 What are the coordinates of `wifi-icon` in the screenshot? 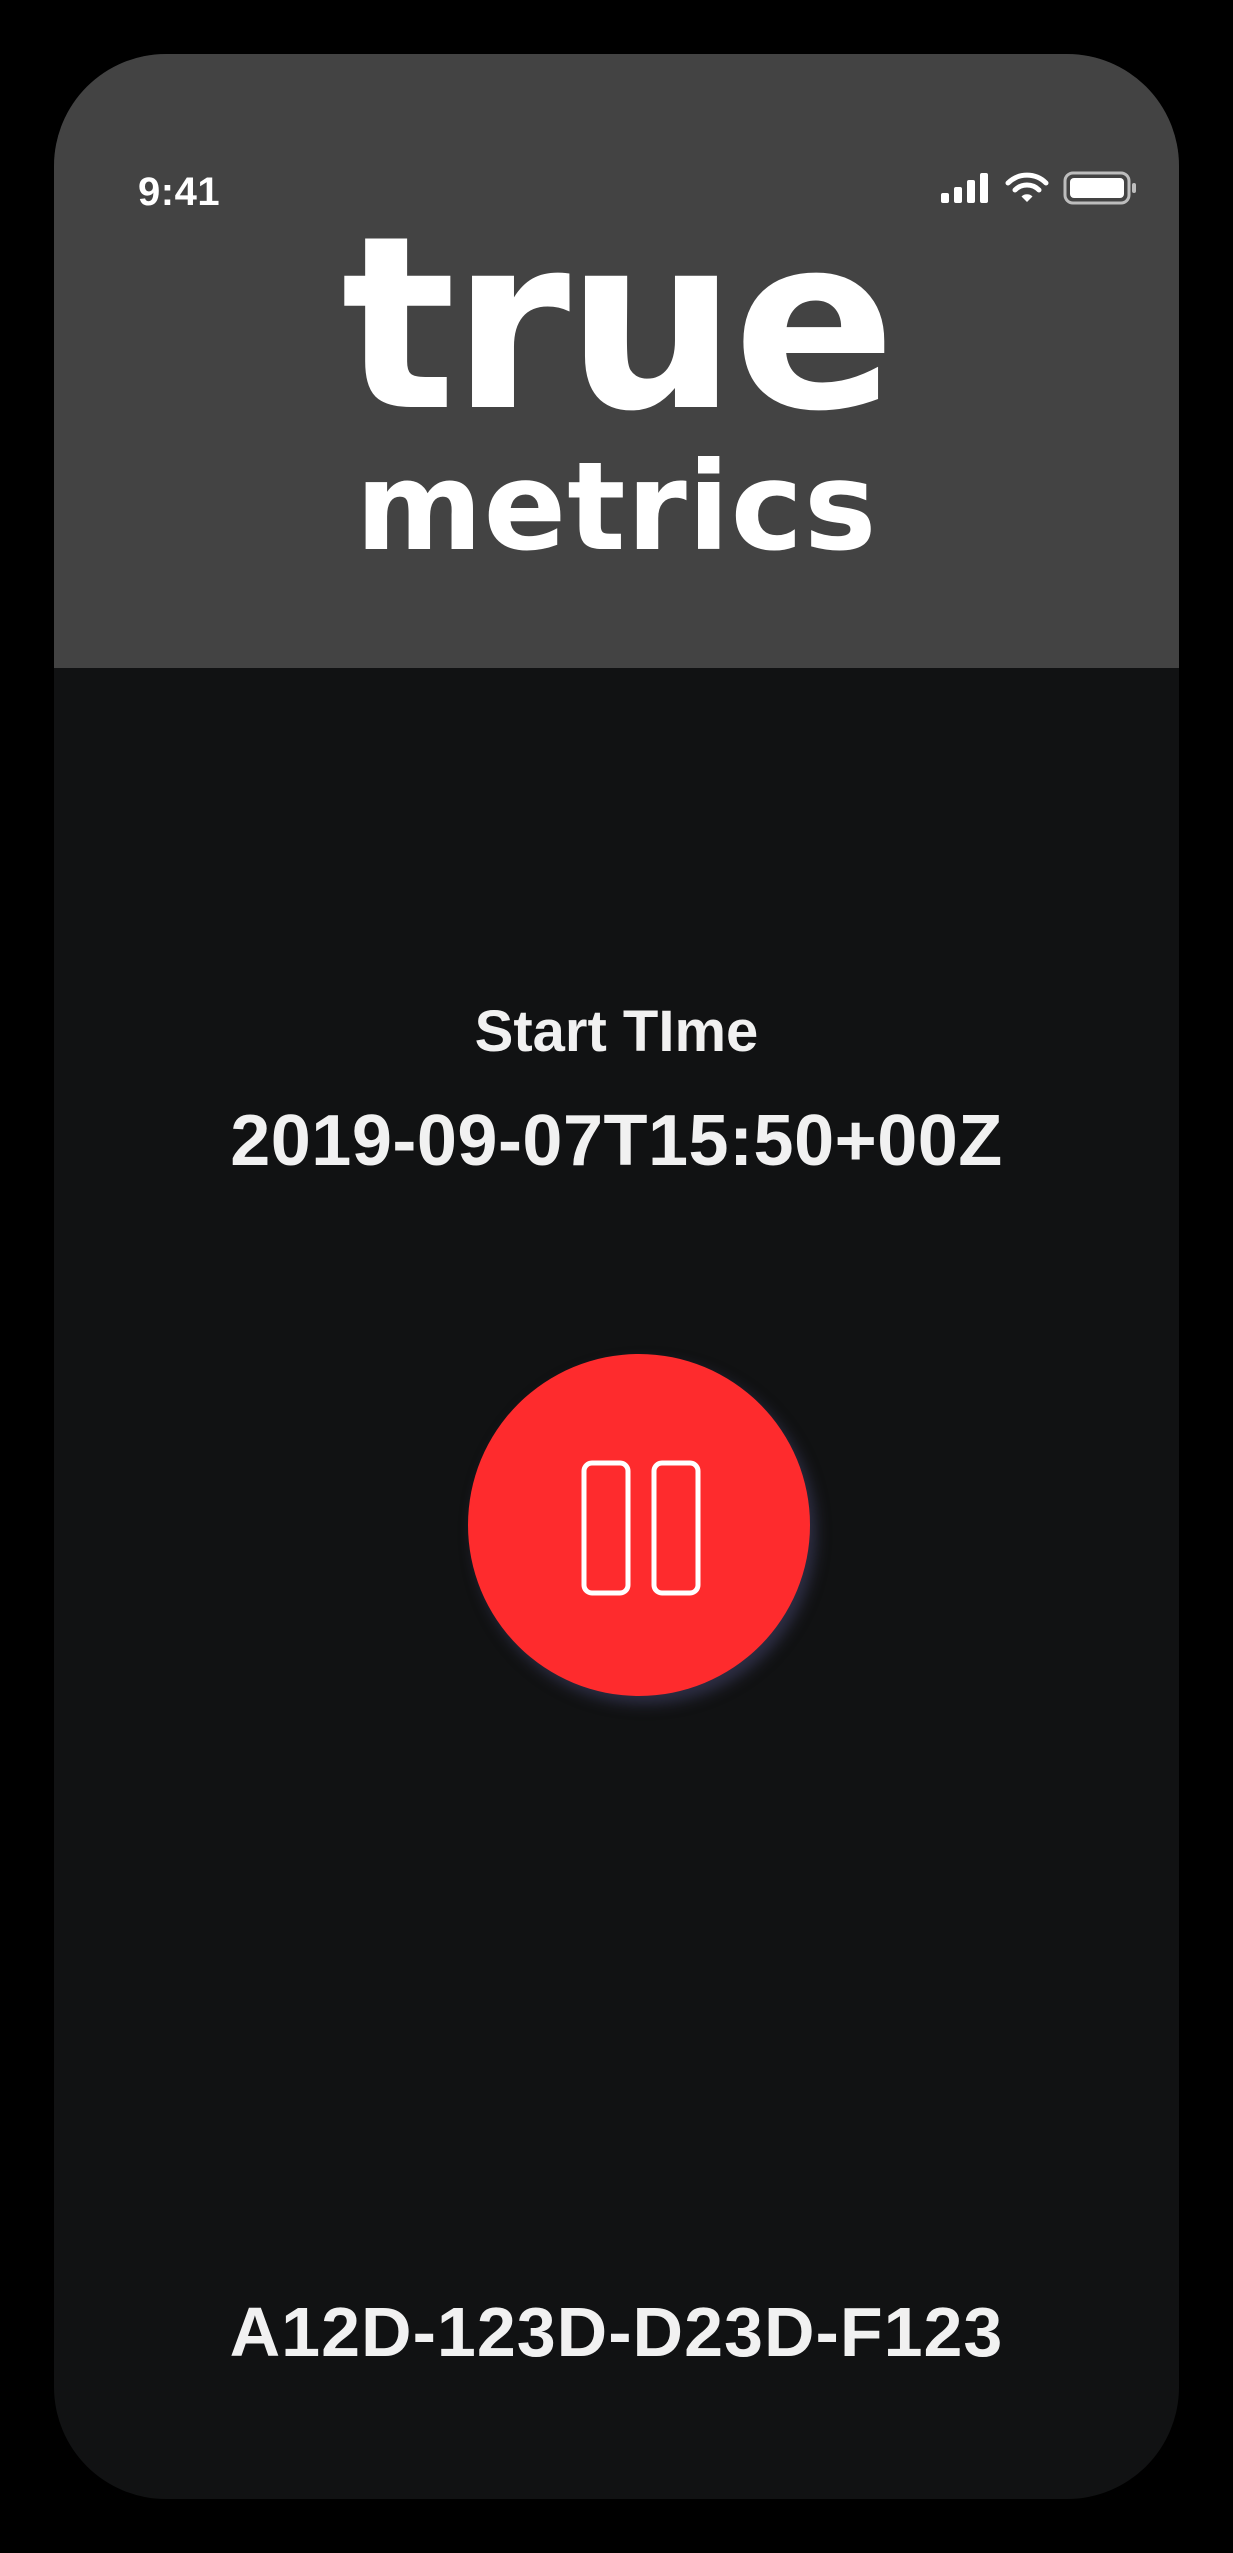 It's located at (1027, 190).